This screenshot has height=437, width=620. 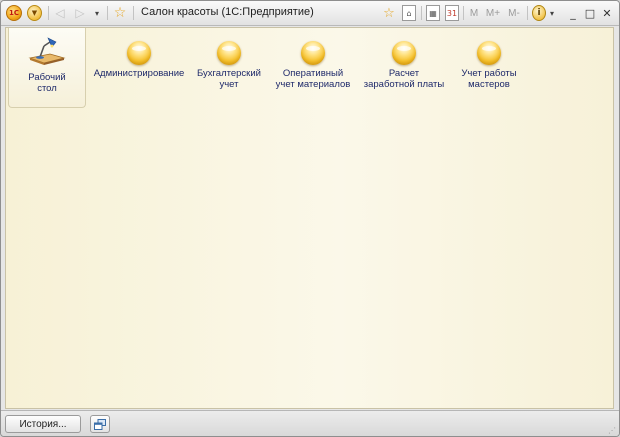 I want to click on window-title: Салон красоты (1С:Предприятие), so click(x=227, y=12).